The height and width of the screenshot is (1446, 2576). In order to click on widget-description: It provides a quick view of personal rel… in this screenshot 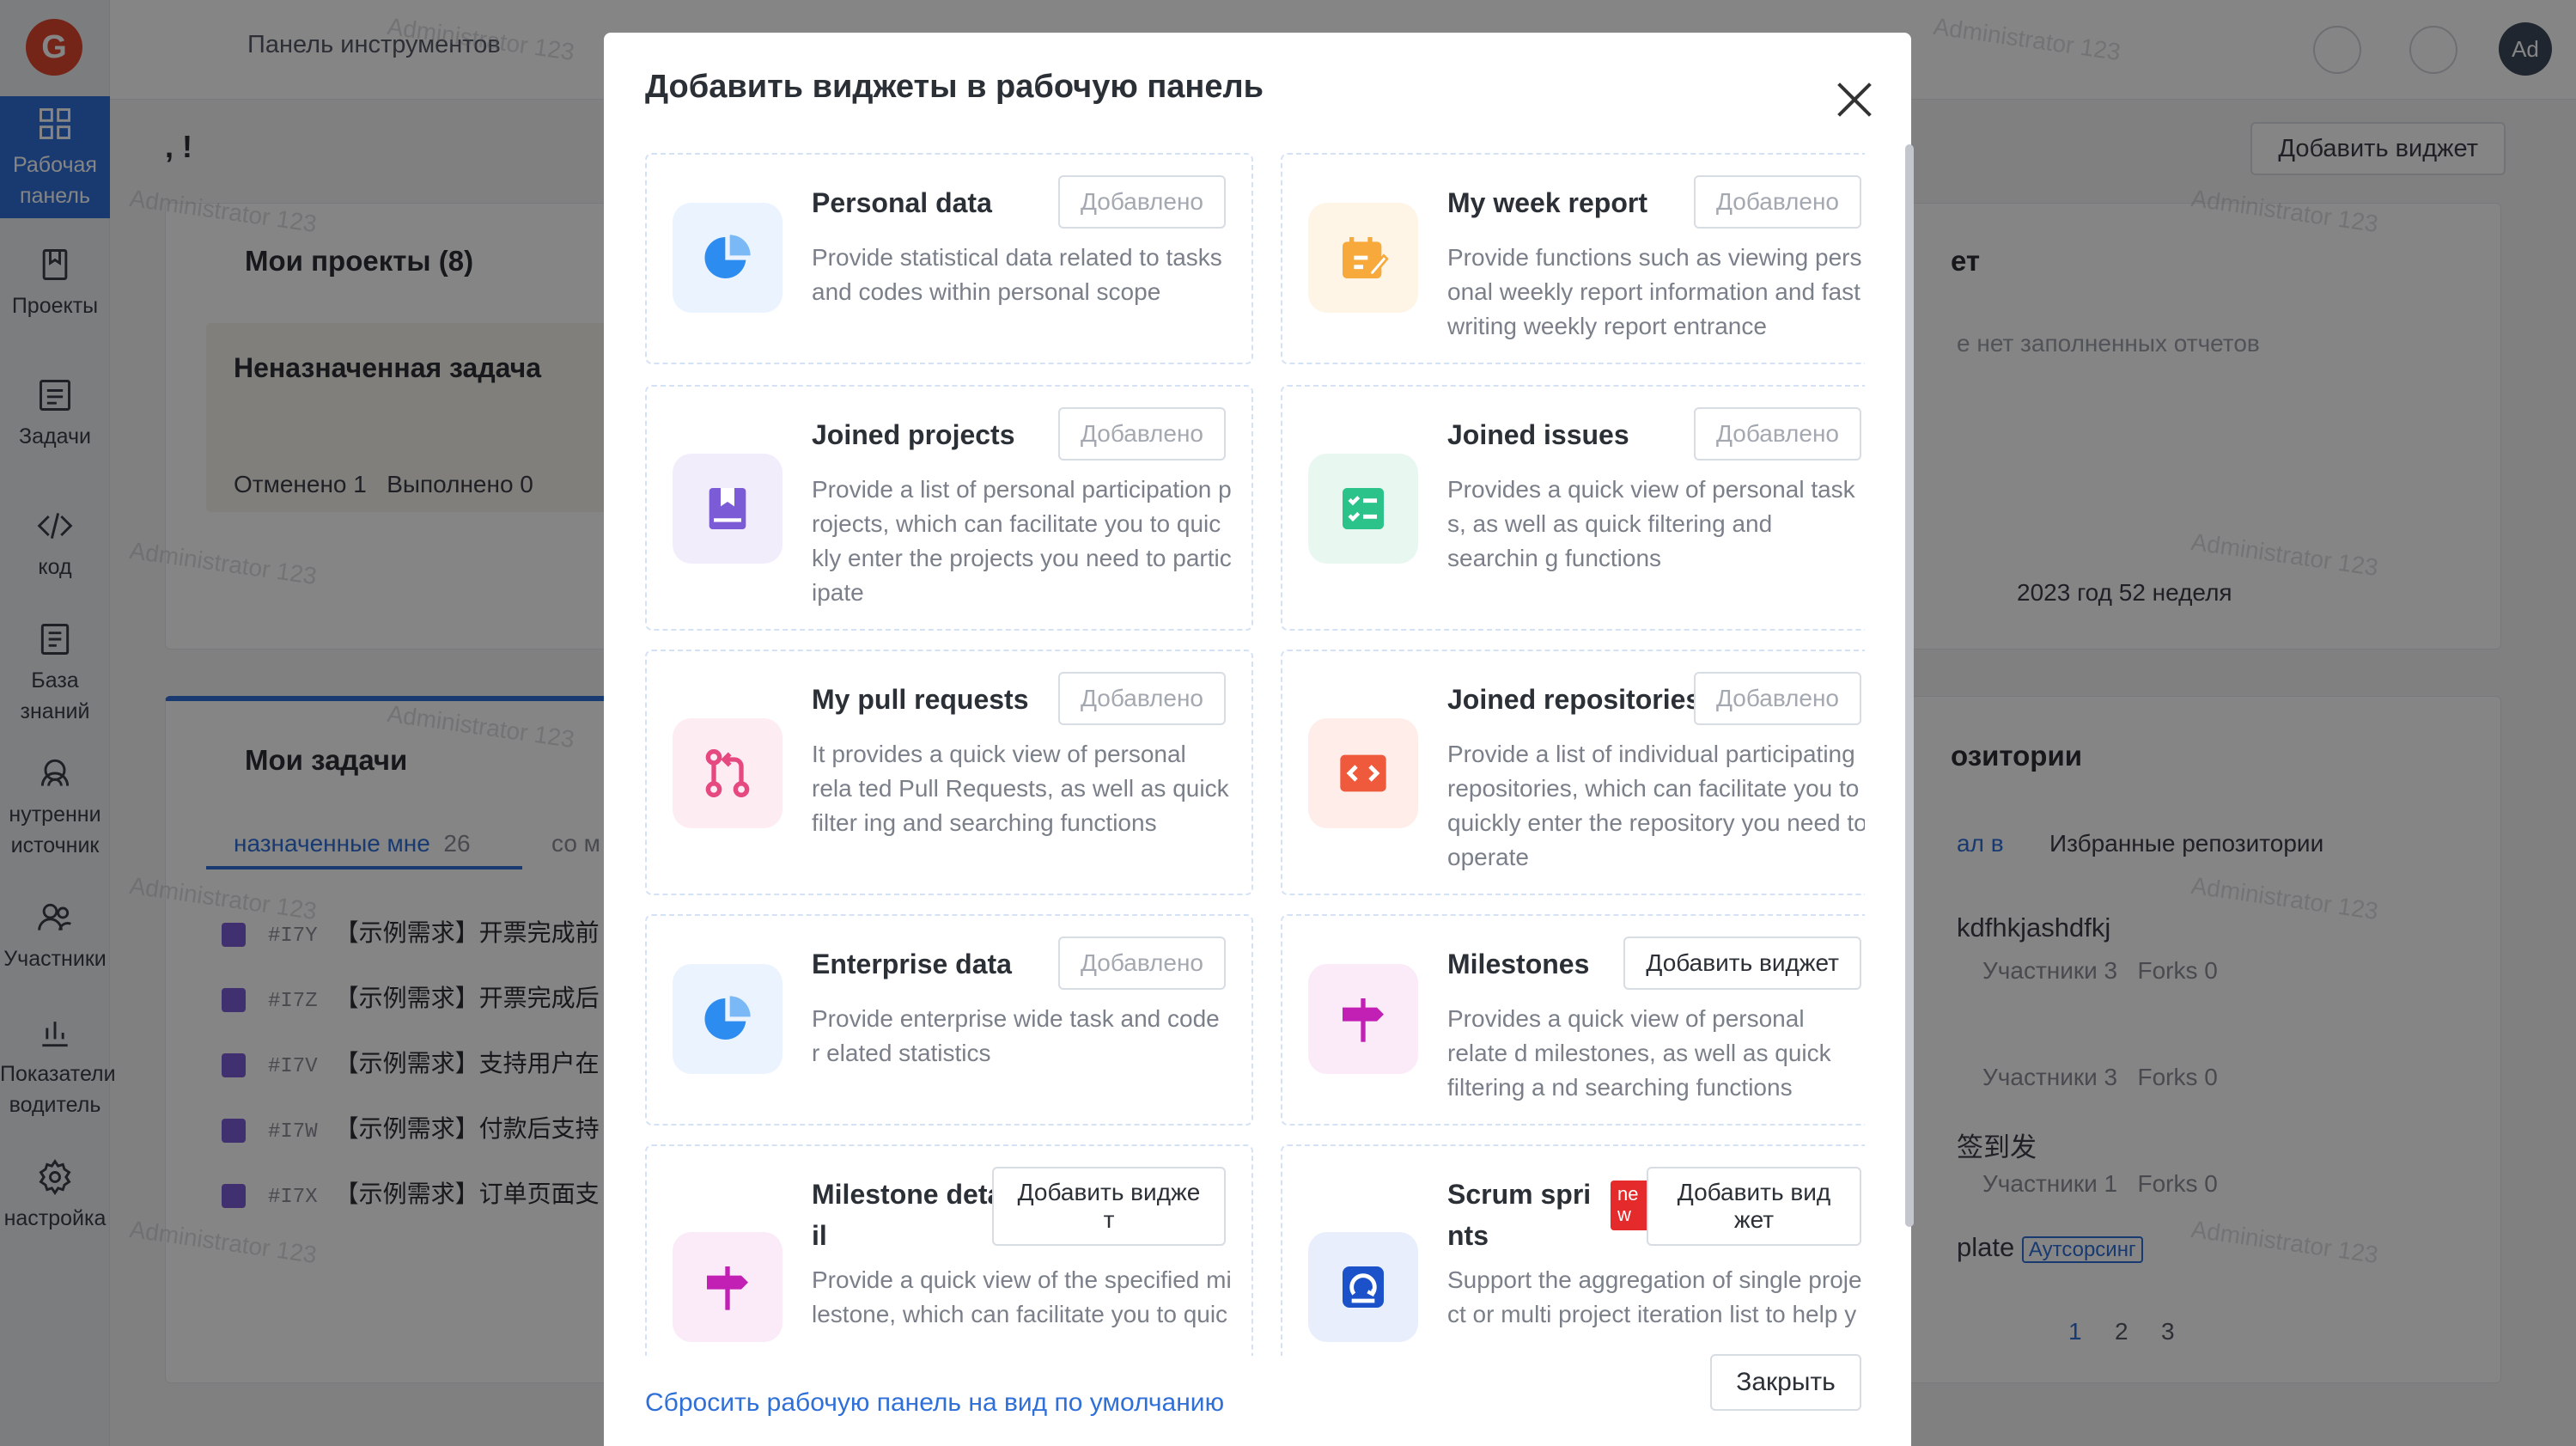, I will do `click(1020, 788)`.